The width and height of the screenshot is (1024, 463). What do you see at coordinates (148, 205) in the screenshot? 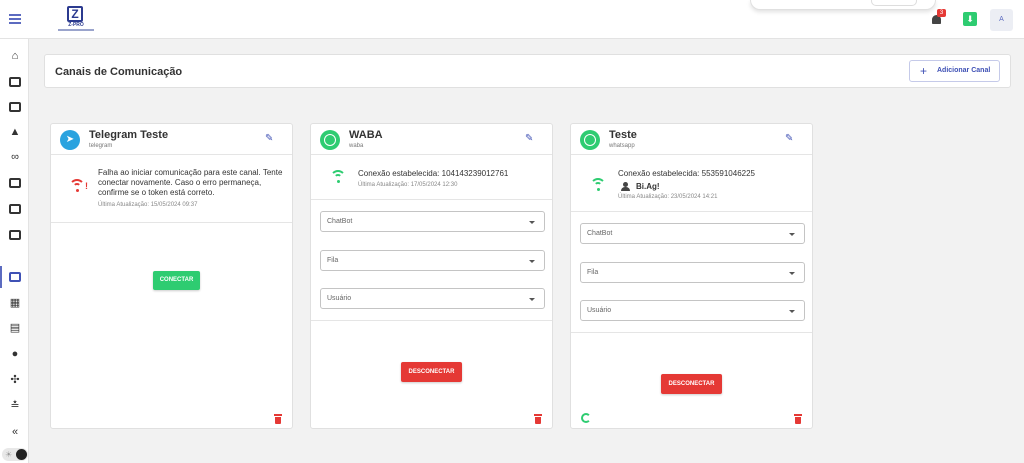
I see `last-update: Última Atualização: 15/05/2024 09:37` at bounding box center [148, 205].